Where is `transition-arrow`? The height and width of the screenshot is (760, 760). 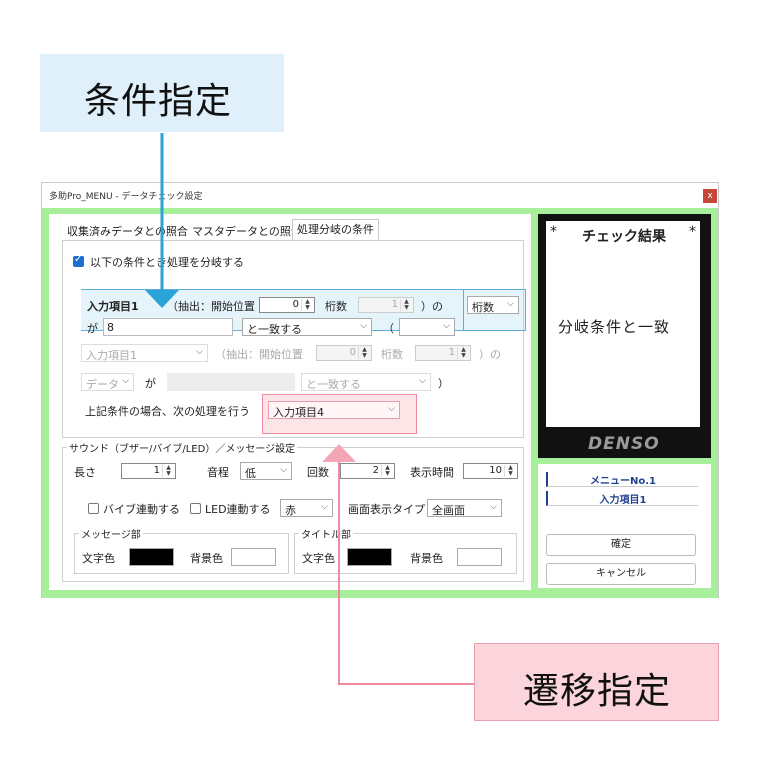 transition-arrow is located at coordinates (398, 564).